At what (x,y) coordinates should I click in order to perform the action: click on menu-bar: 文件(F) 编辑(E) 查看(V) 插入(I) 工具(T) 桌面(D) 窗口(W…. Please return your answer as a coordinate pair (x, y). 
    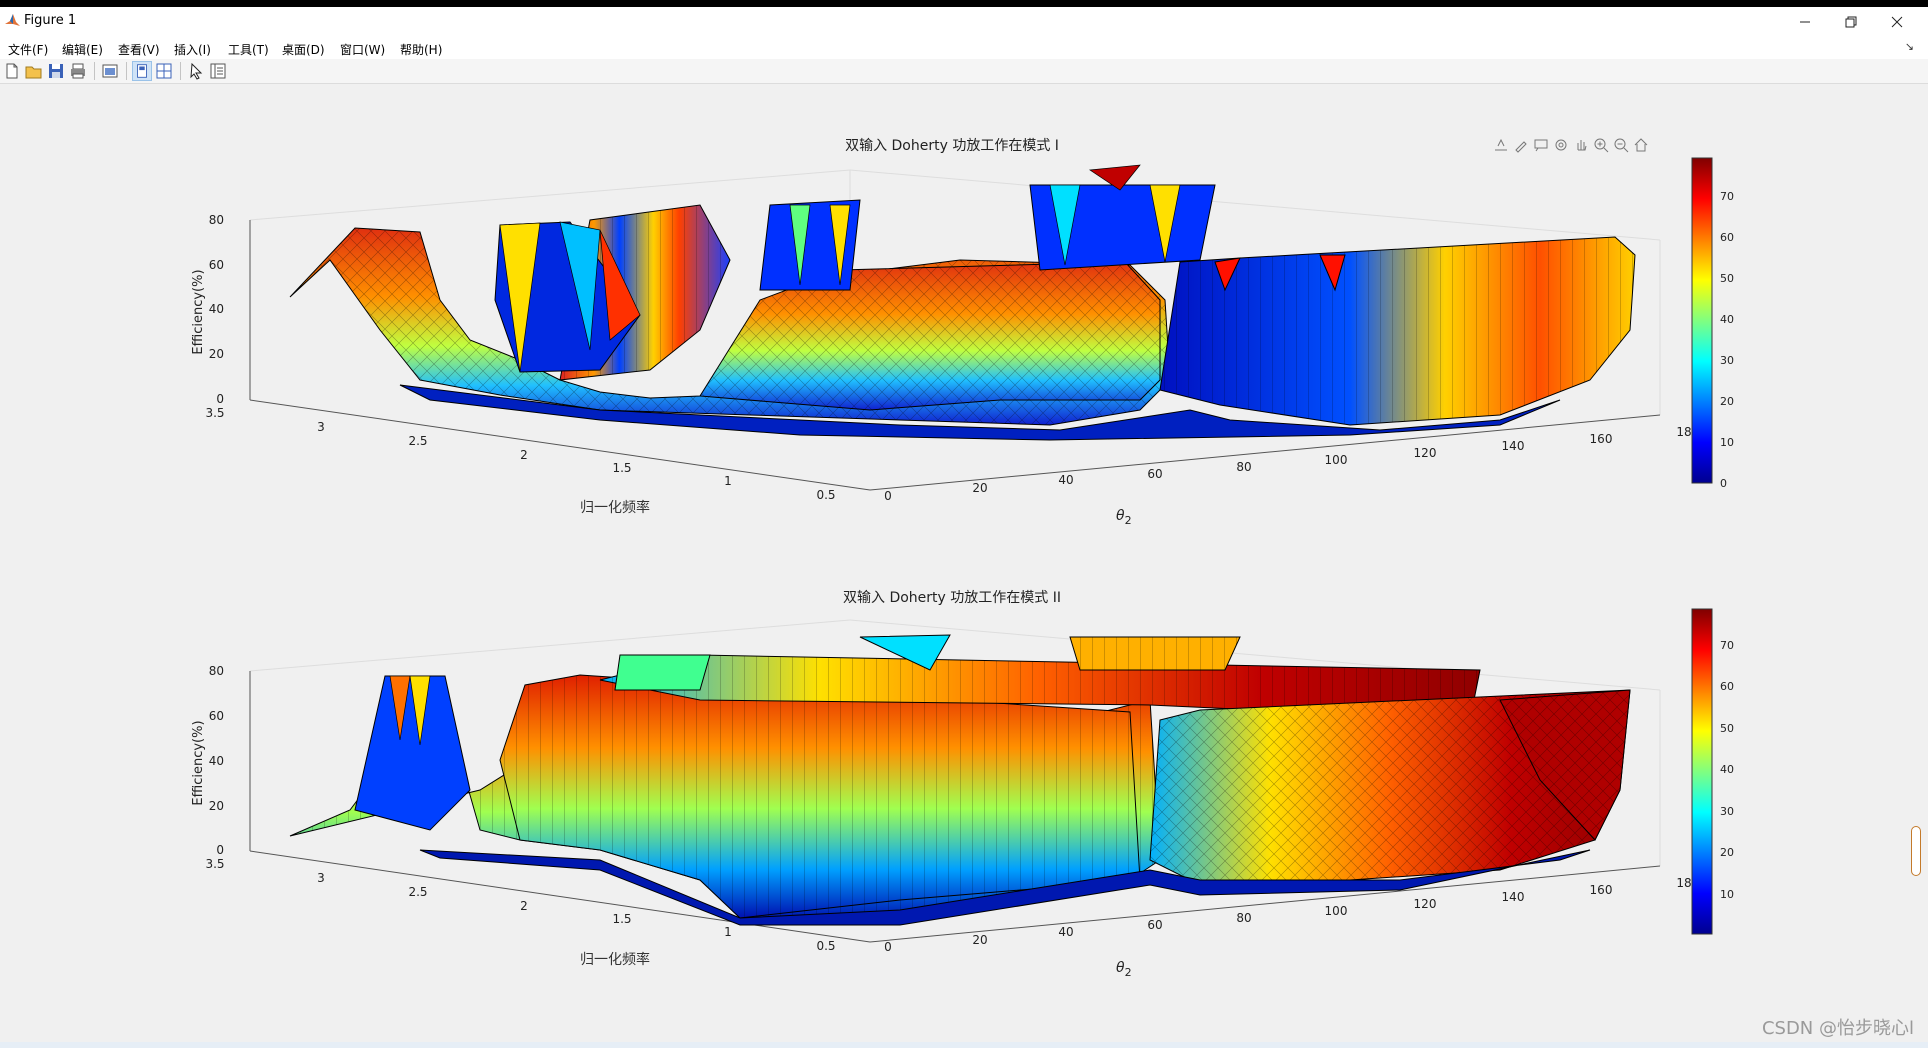
    Looking at the image, I should click on (964, 48).